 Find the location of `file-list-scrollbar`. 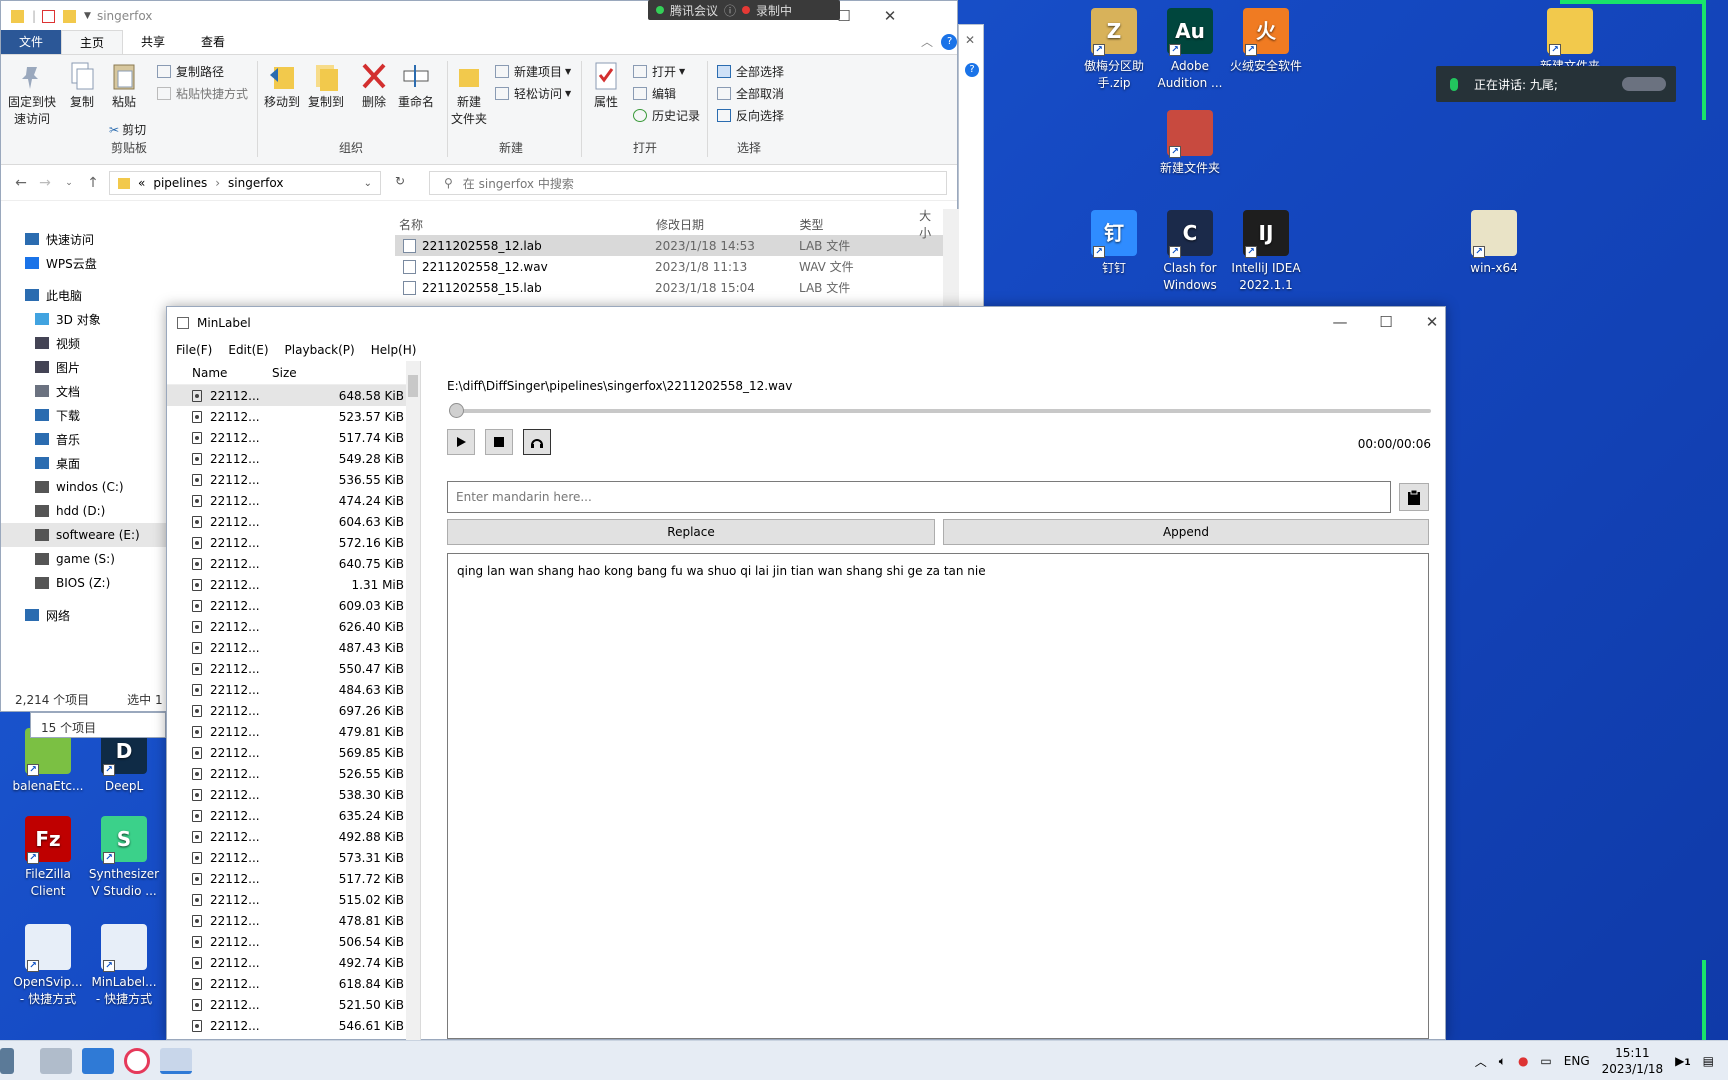

file-list-scrollbar is located at coordinates (951, 261).